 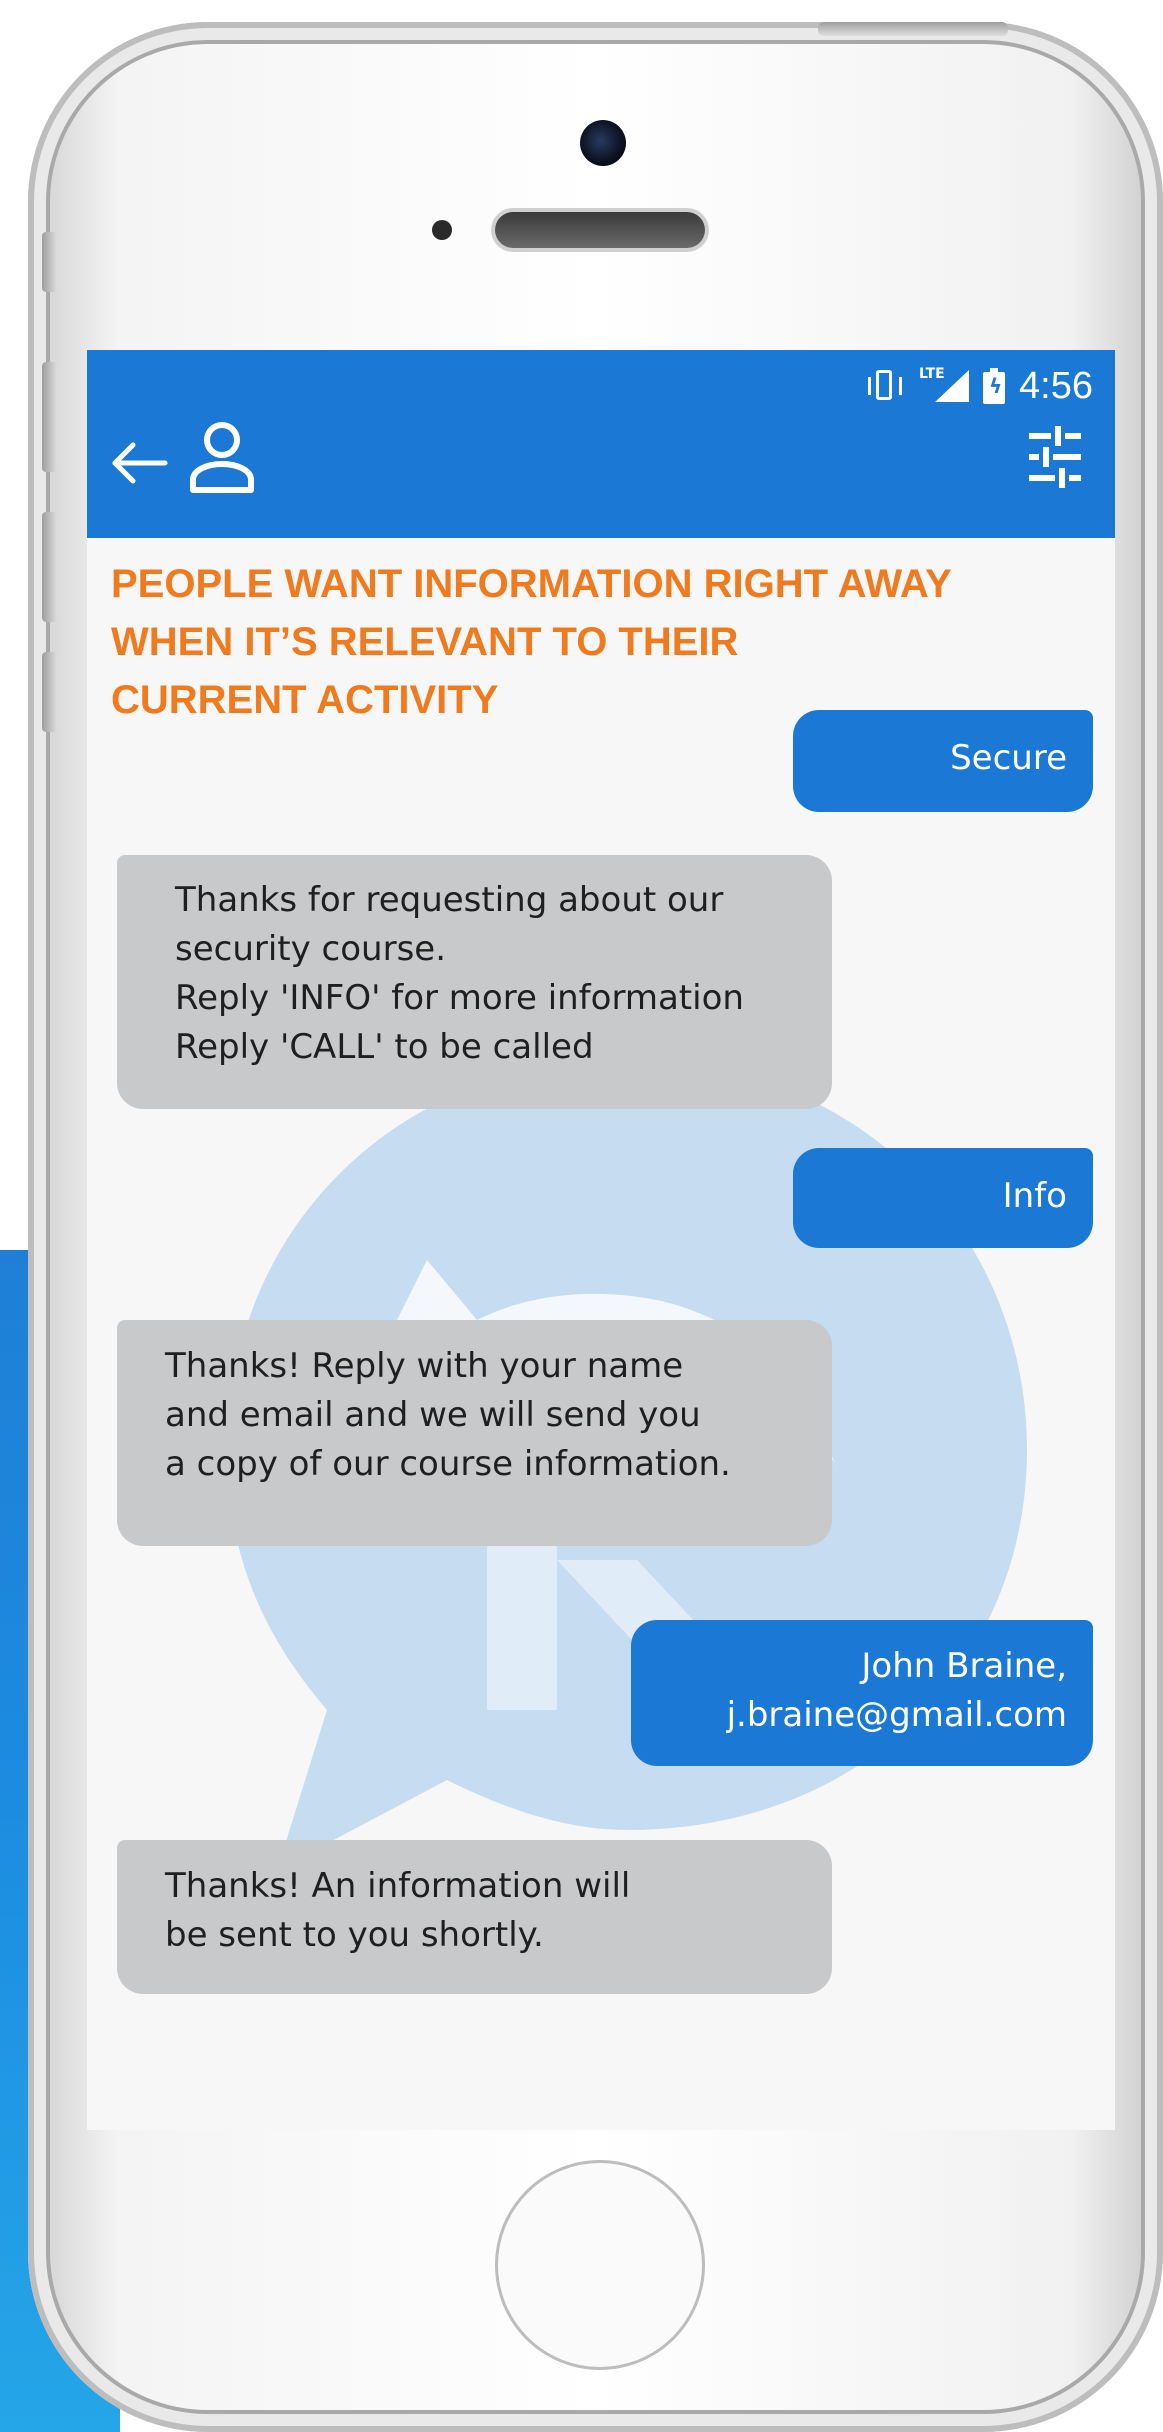 I want to click on earpiece-speaker, so click(x=600, y=230).